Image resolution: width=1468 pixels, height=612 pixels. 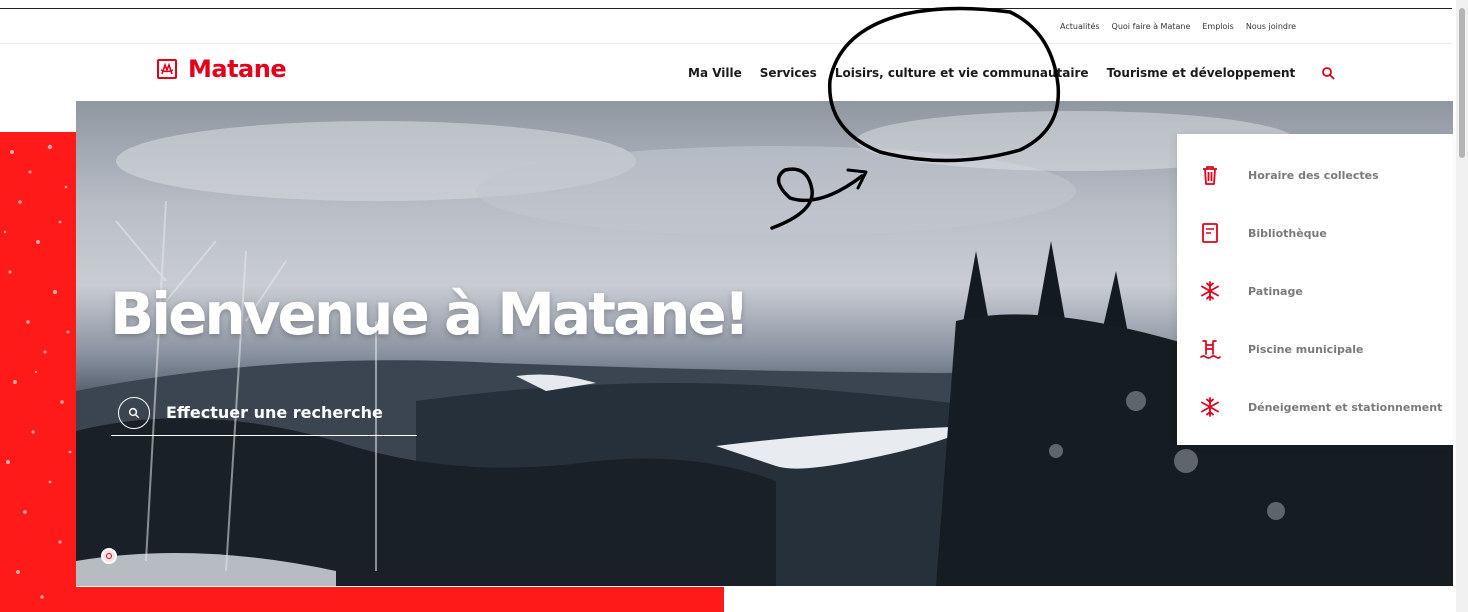 What do you see at coordinates (1462, 306) in the screenshot?
I see `page-scrollbar` at bounding box center [1462, 306].